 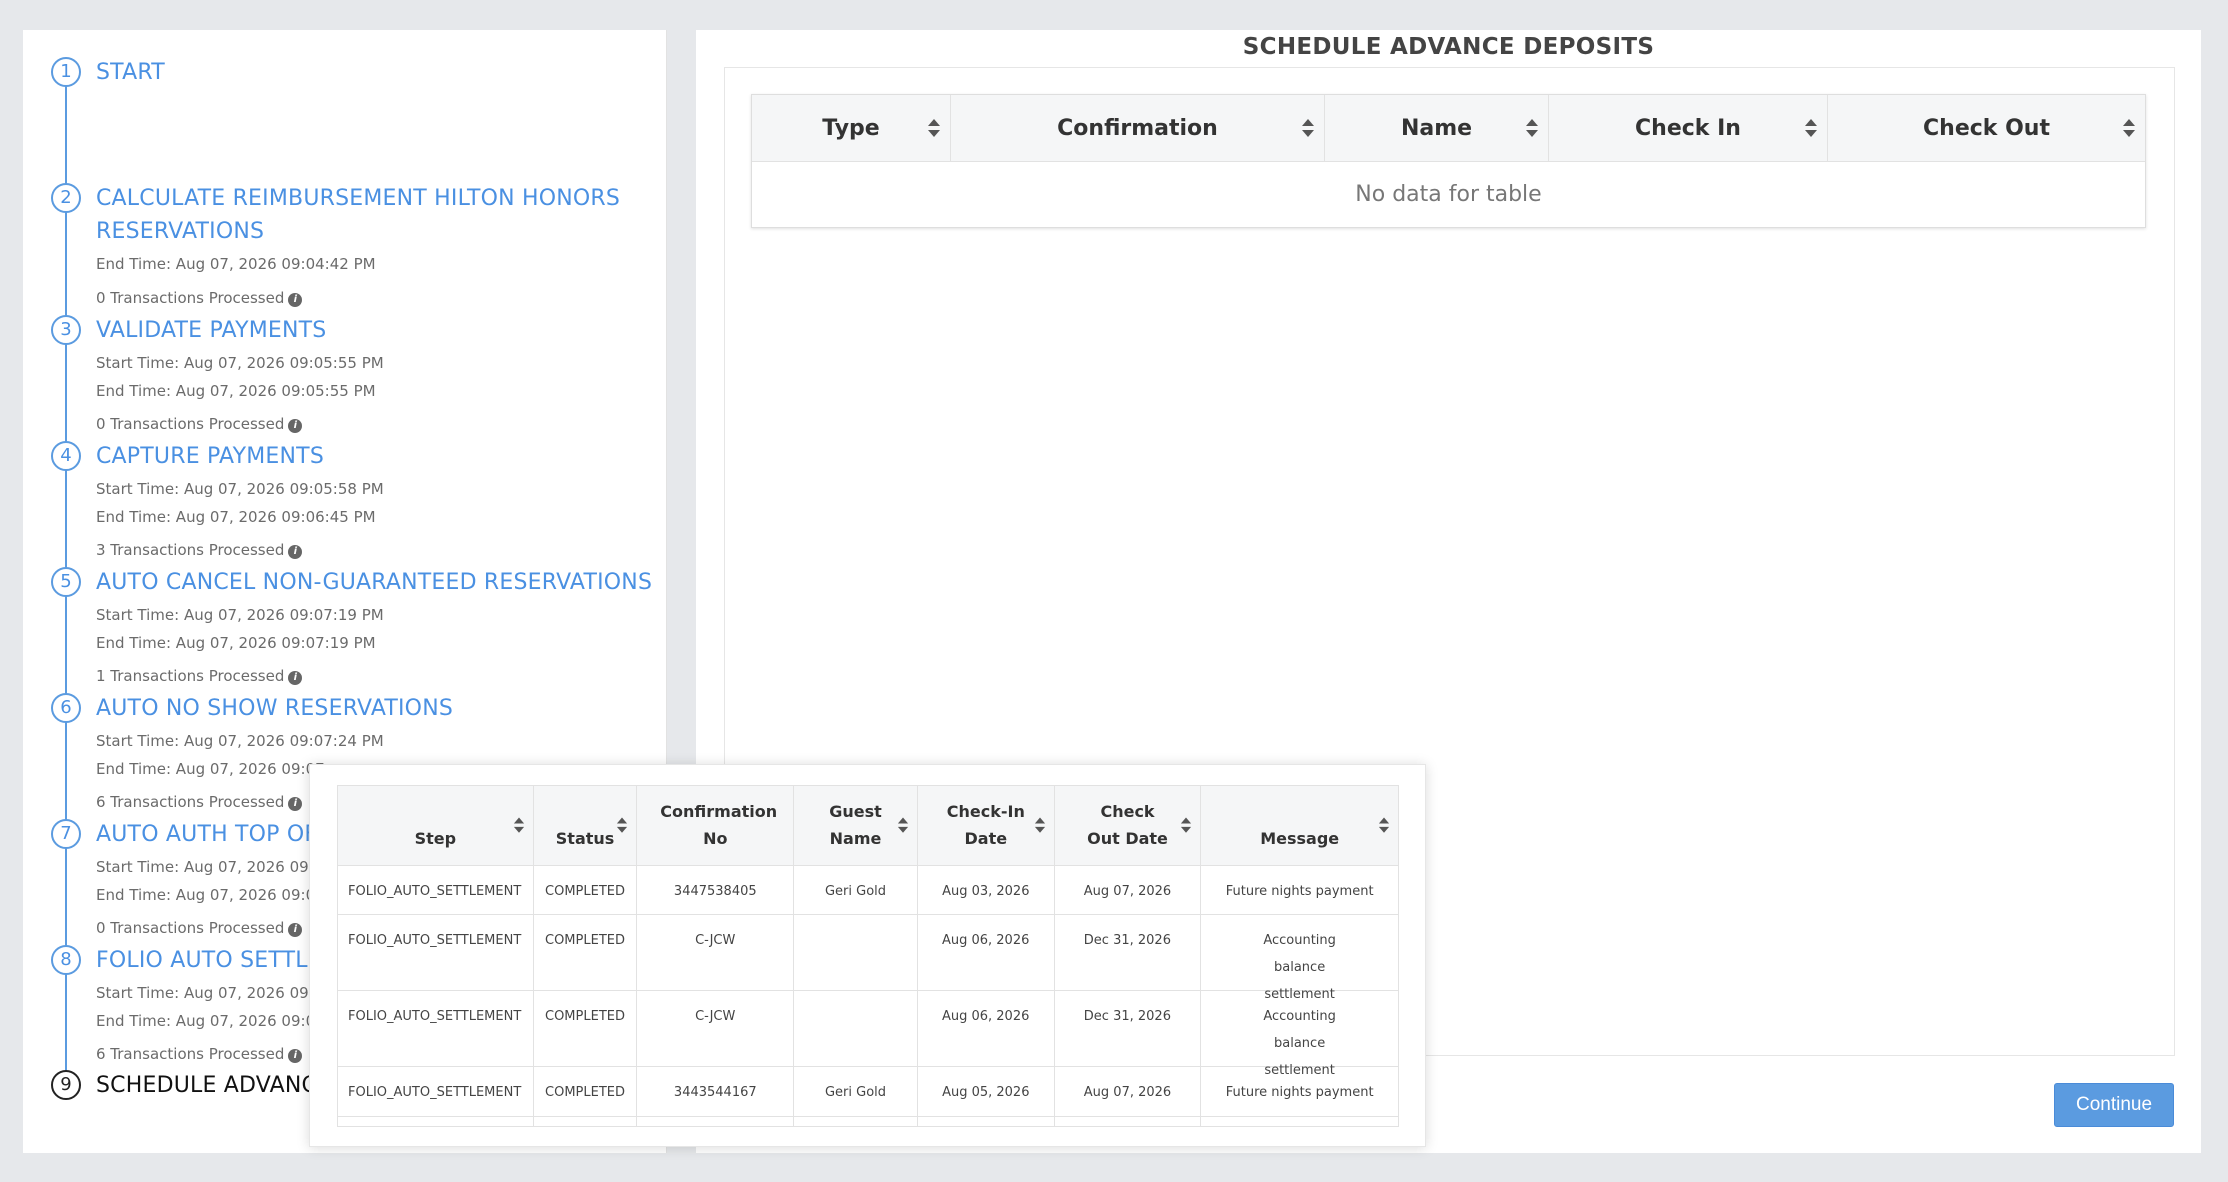 What do you see at coordinates (240, 741) in the screenshot?
I see `step-6-start-time: Start Time: Aug 07, 2026 09:07:24 PM` at bounding box center [240, 741].